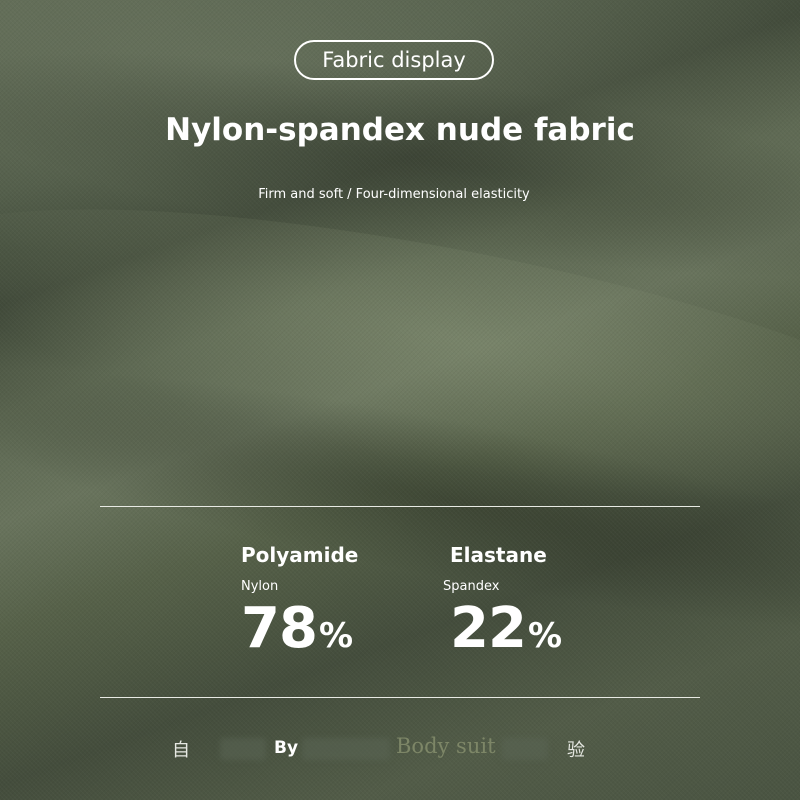 The image size is (800, 800). I want to click on composition-elastane: Elastane Spandex 22%, so click(502, 605).